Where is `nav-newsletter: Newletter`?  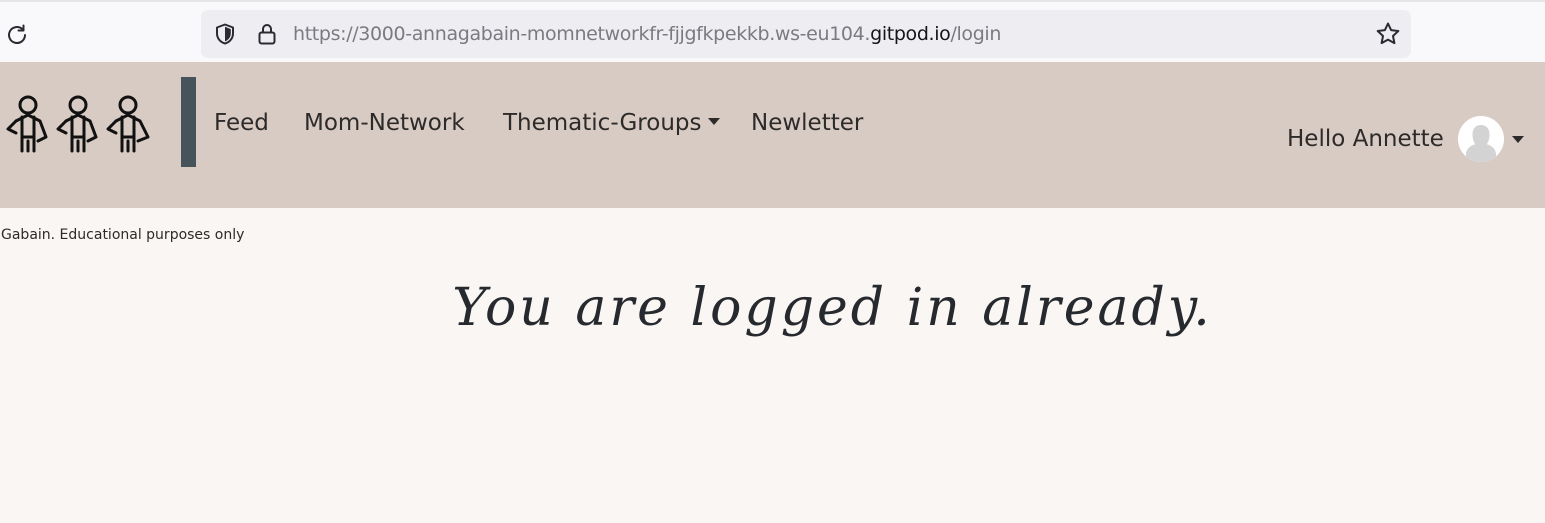
nav-newsletter: Newletter is located at coordinates (807, 123).